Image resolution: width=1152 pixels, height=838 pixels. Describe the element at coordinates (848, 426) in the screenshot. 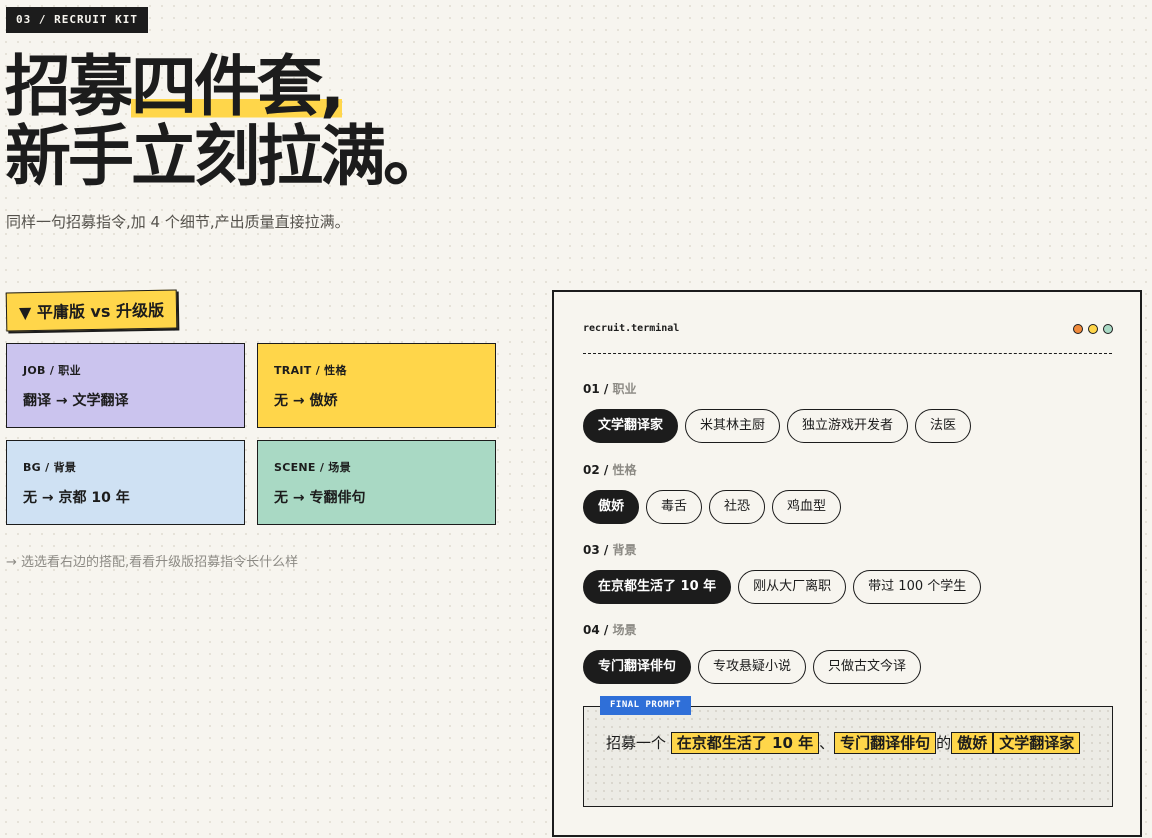

I see `chip-job-indie-game-dev: 独立游戏开发者` at that location.